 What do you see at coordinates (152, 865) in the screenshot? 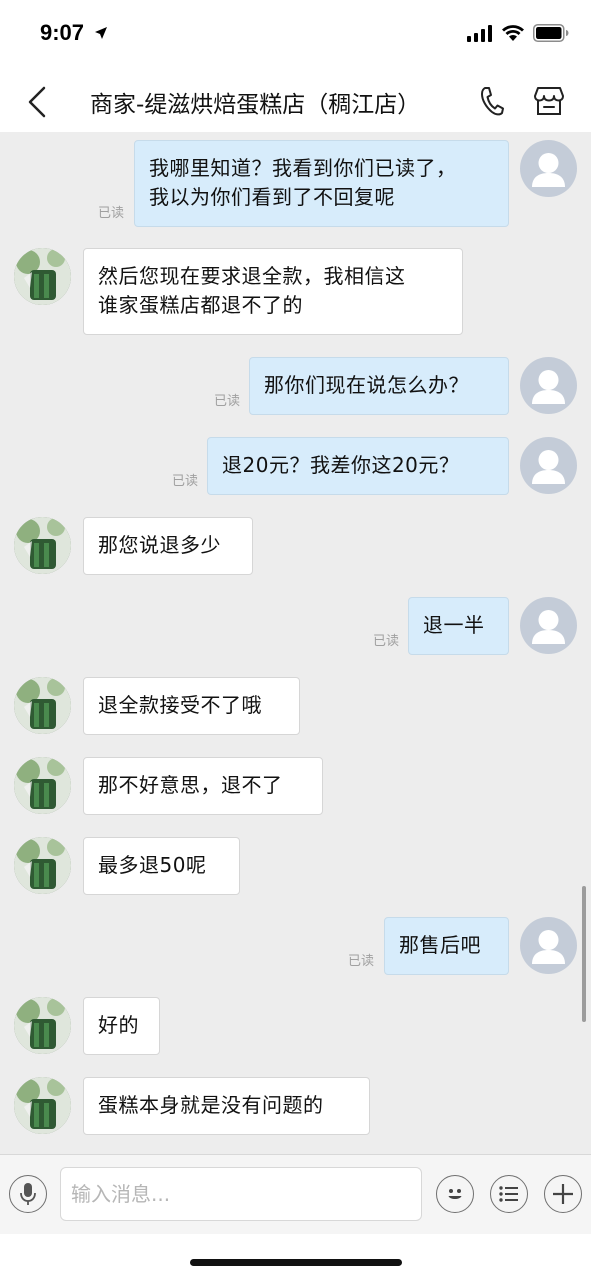
I see `message-text-line: 最多退50呢` at bounding box center [152, 865].